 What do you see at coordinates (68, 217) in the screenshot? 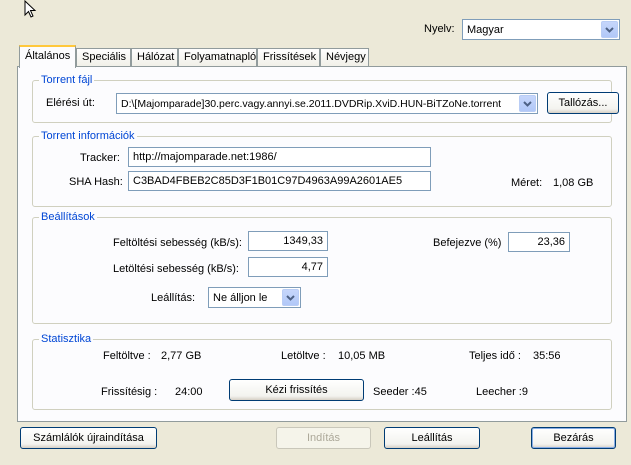
I see `settings-title: Beállítások` at bounding box center [68, 217].